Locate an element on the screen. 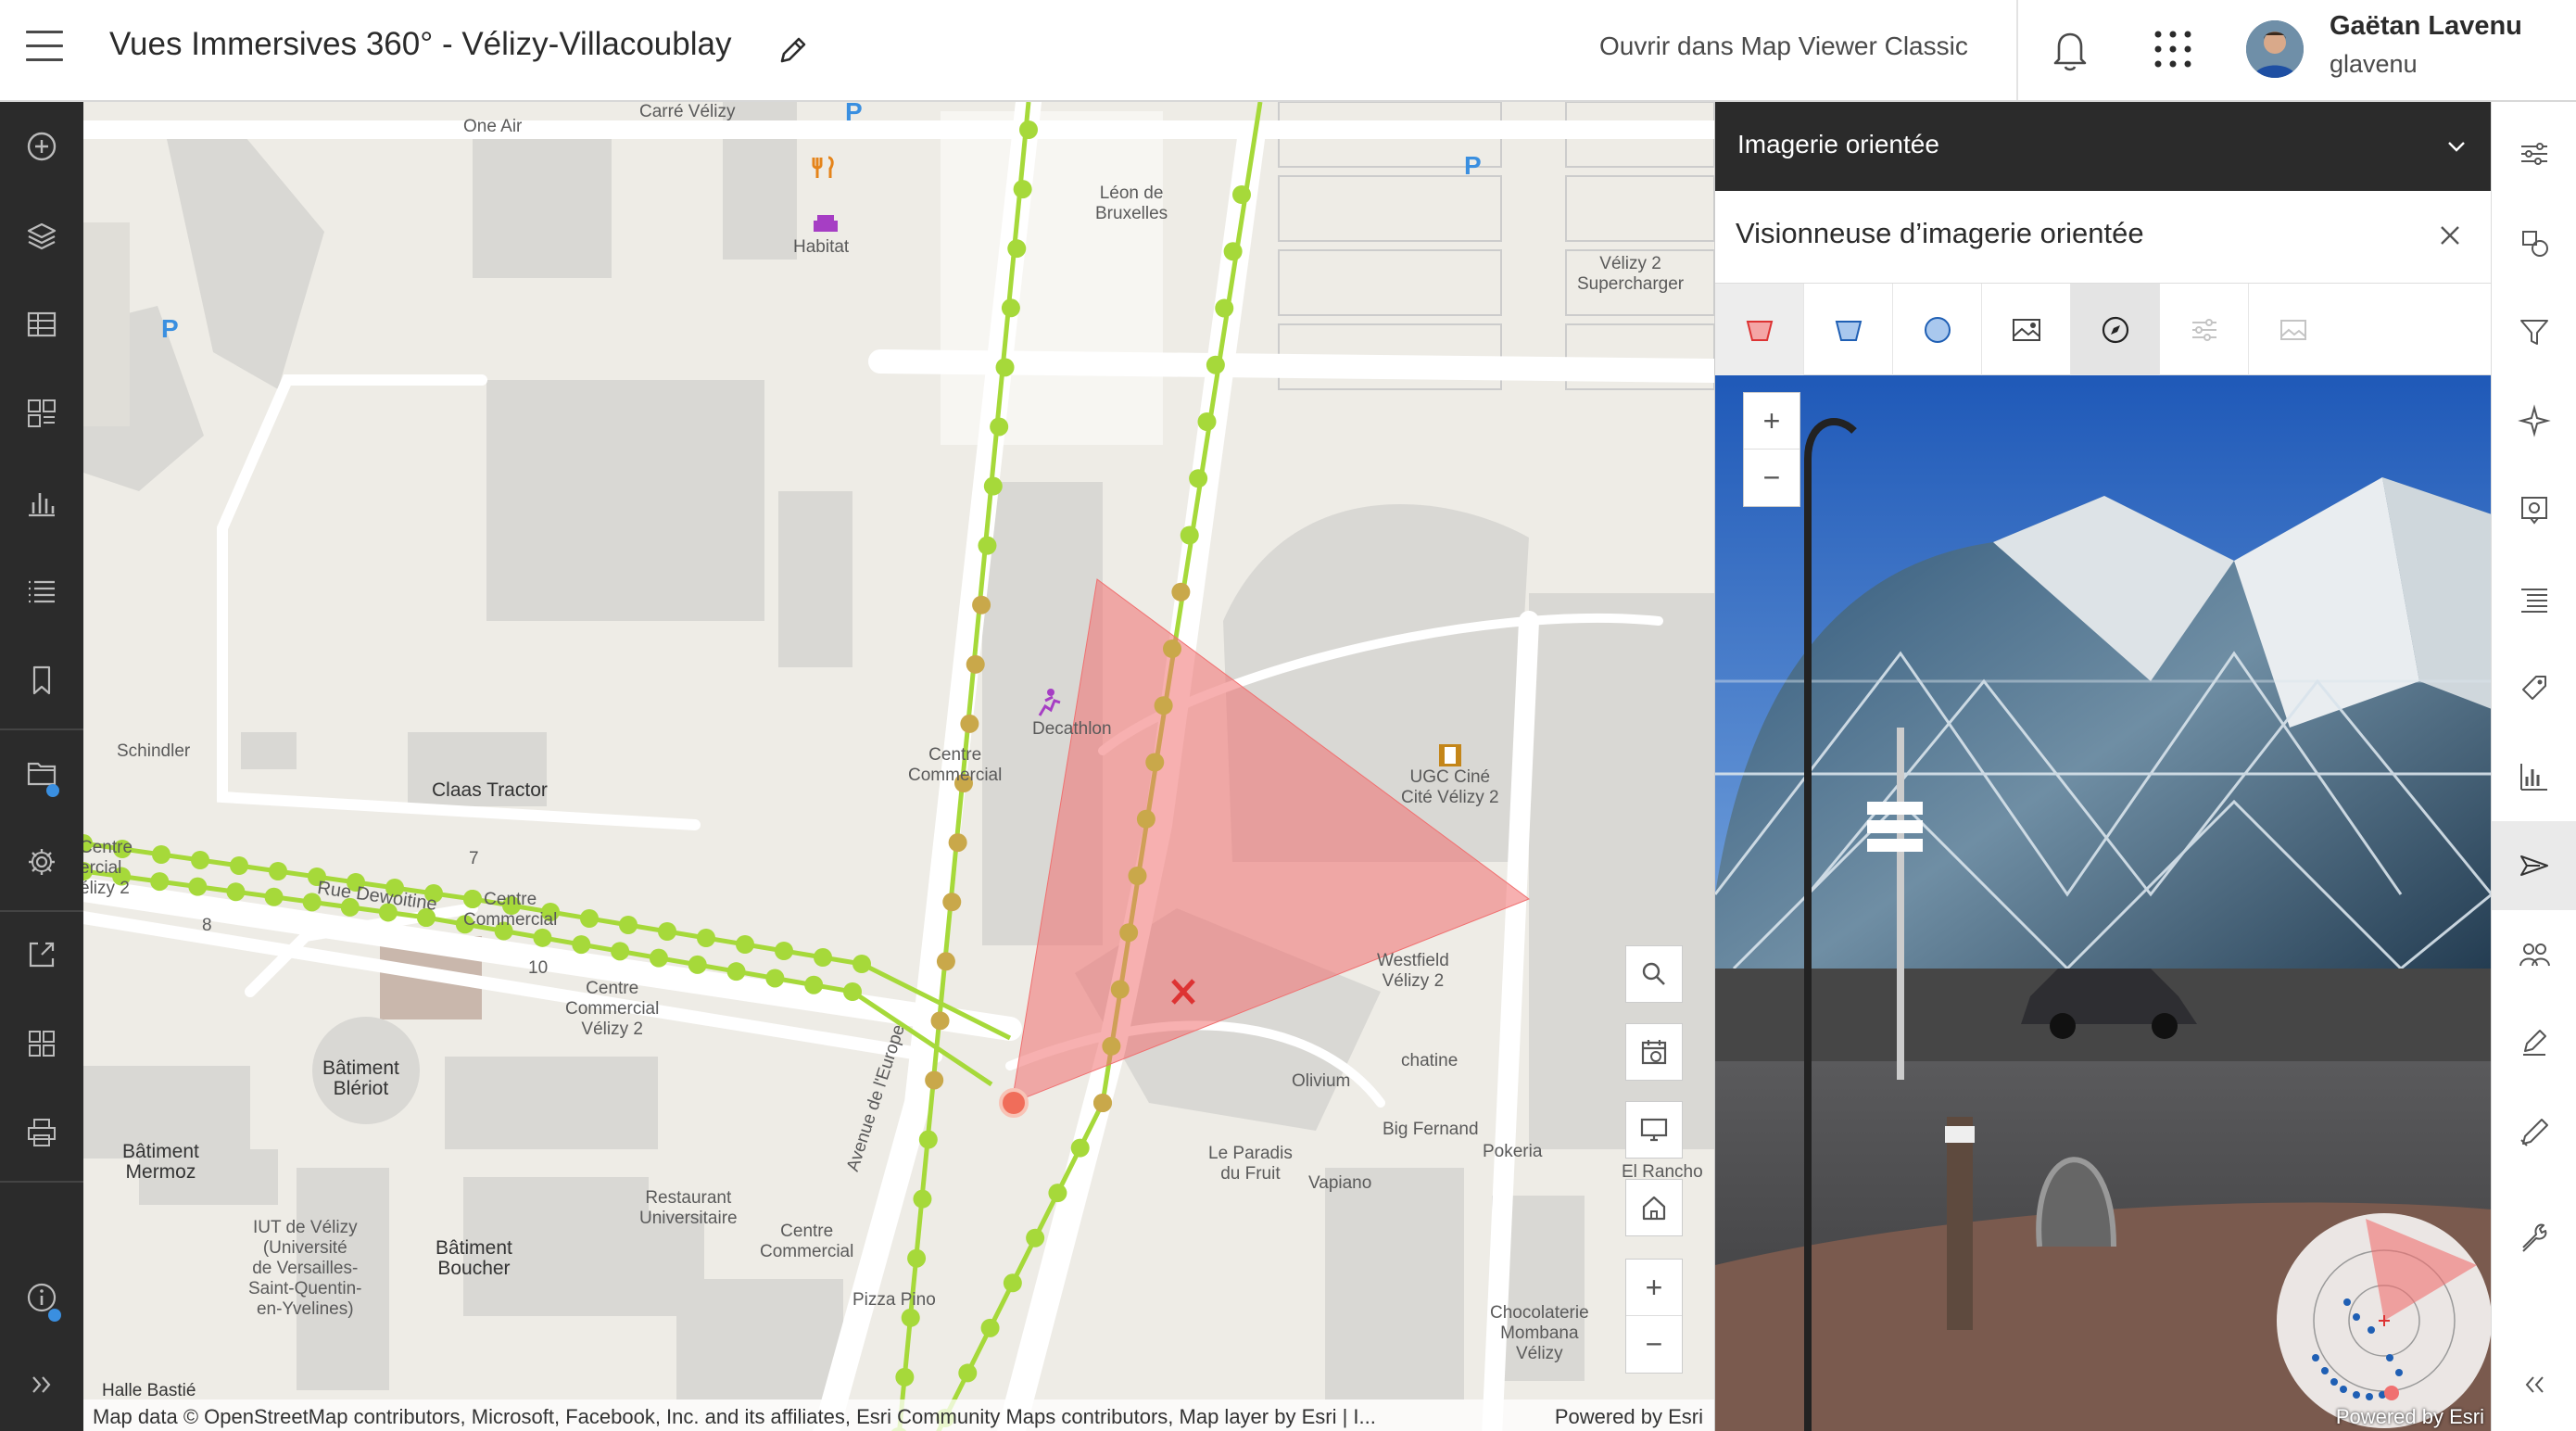 This screenshot has height=1431, width=2576. panel-dropdown-header: Imagerie orientée is located at coordinates (2103, 146).